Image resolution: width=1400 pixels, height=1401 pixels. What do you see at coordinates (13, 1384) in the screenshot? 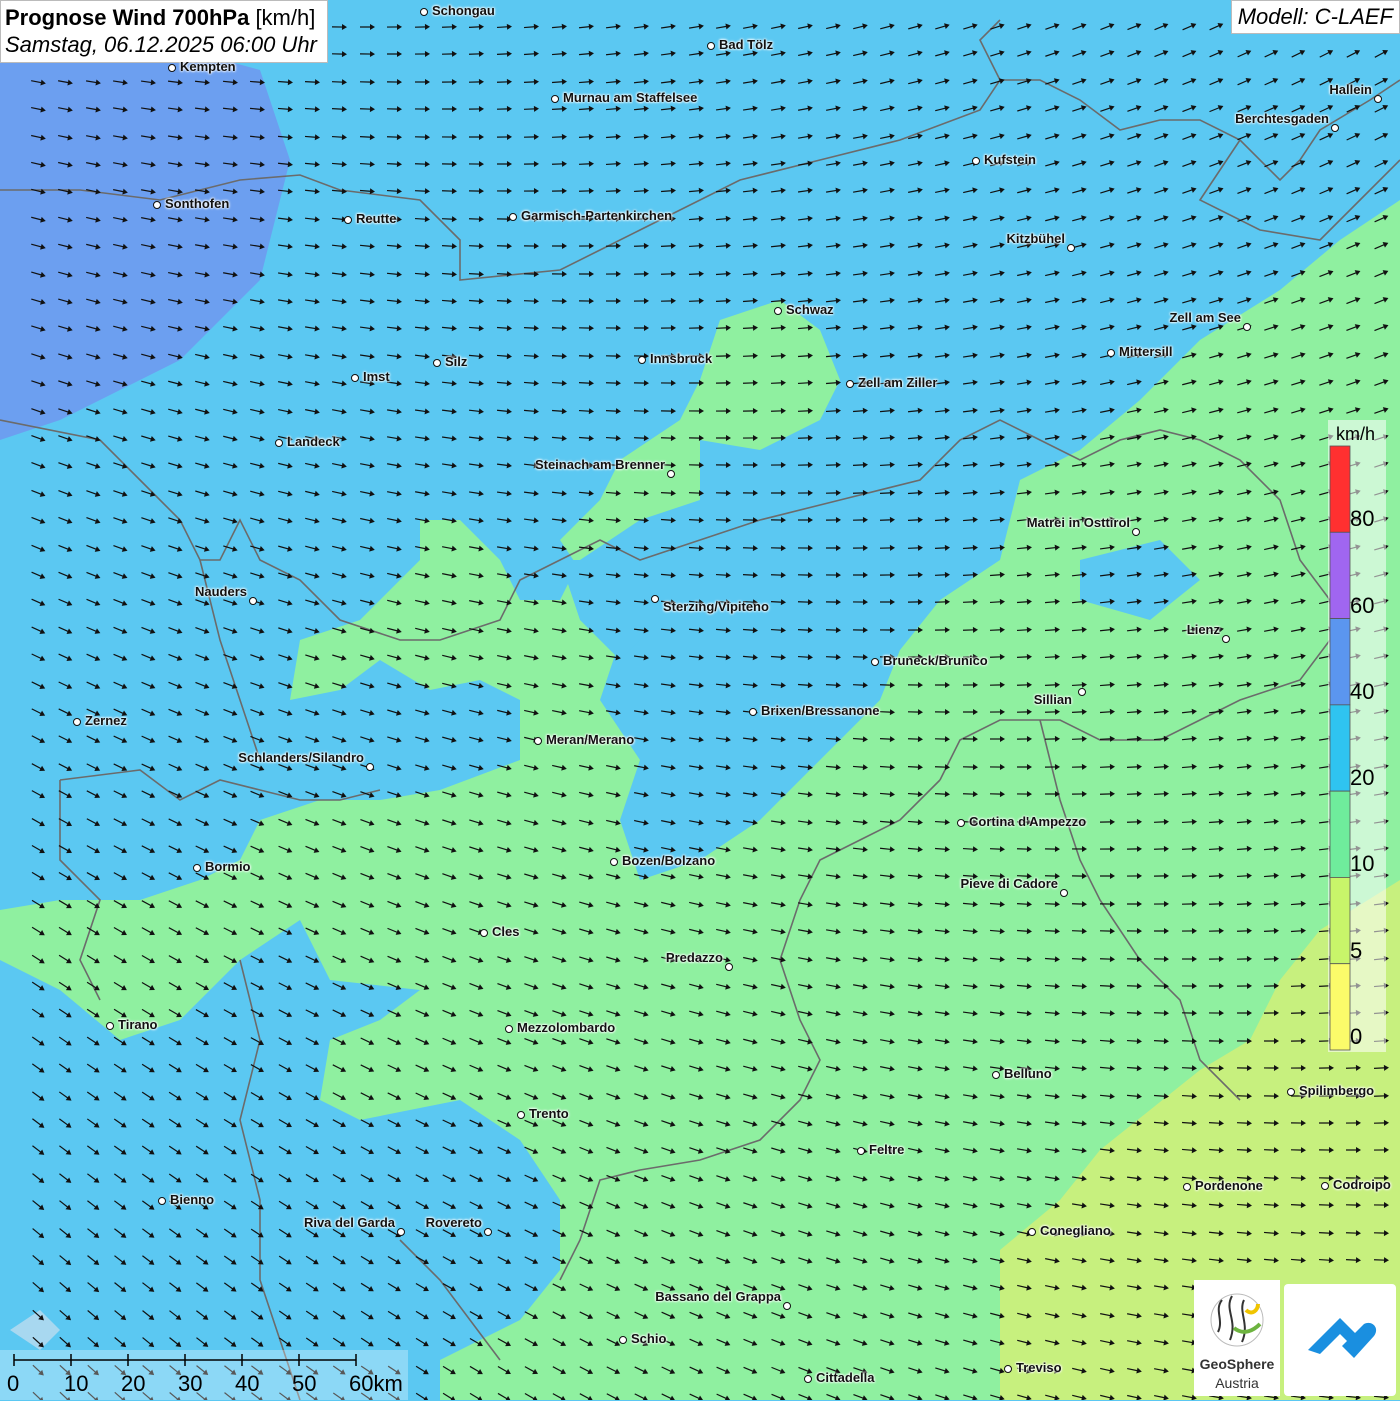
I see `scale-label: 0` at bounding box center [13, 1384].